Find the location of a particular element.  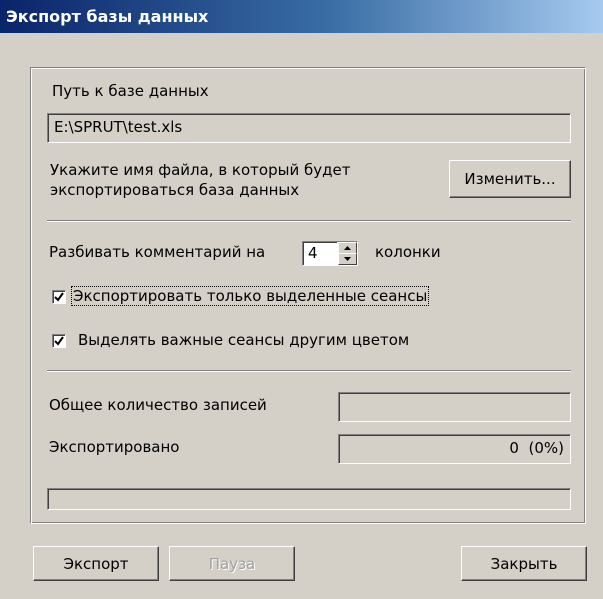

split-comment-label: Разбивать комментарий на is located at coordinates (157, 252).